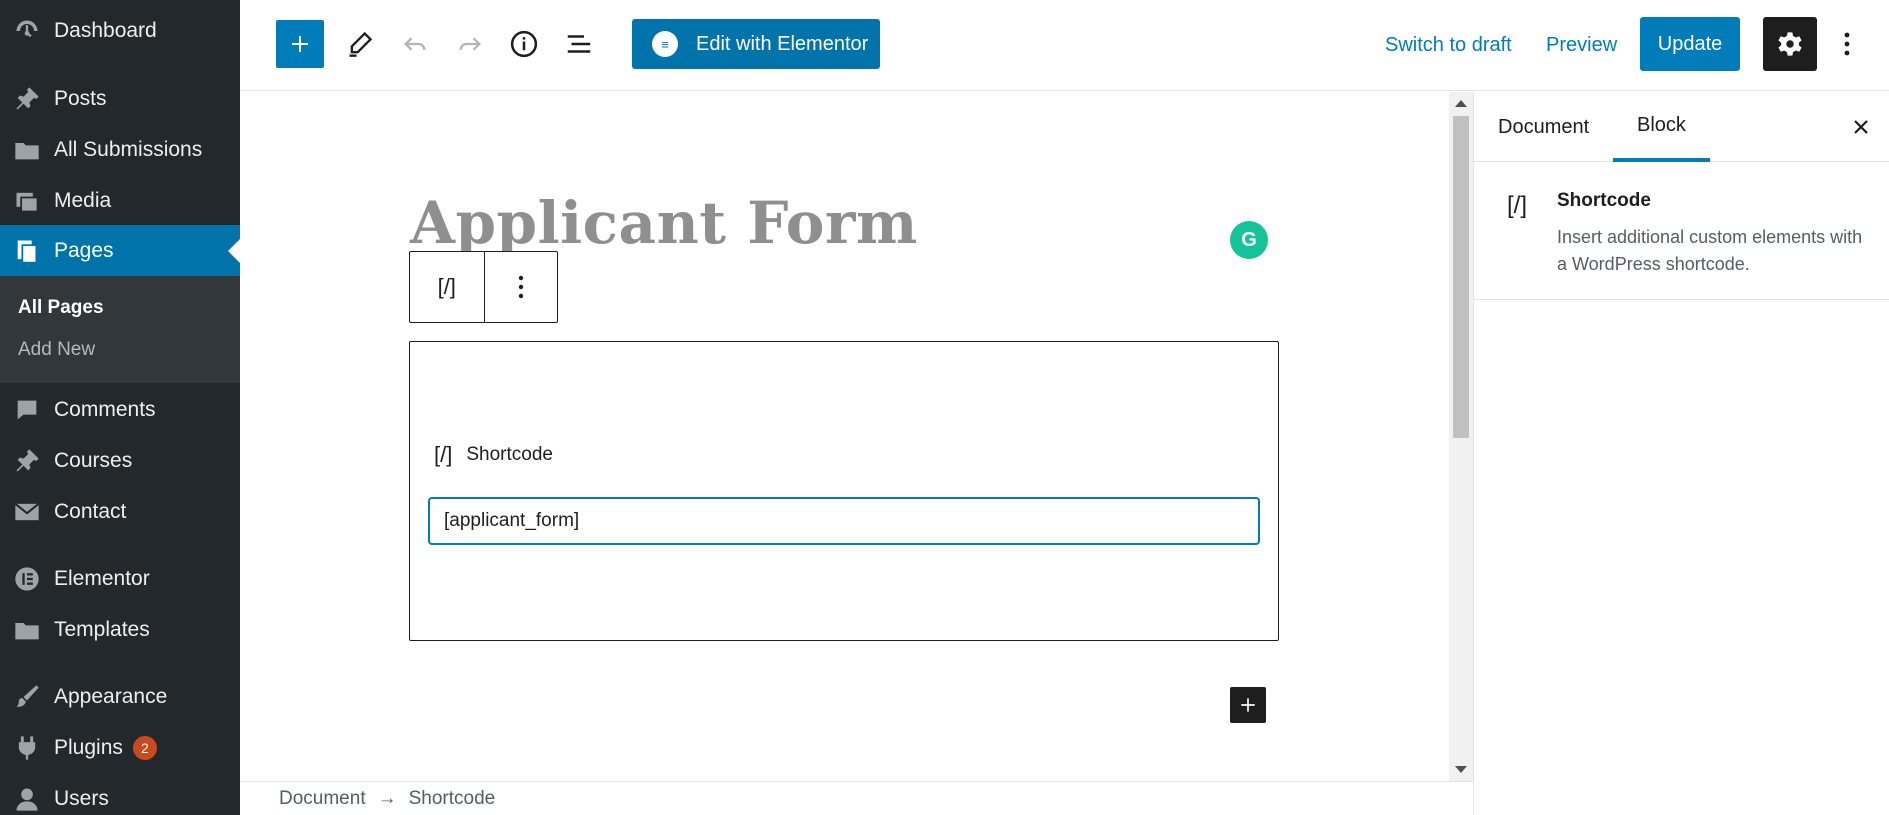  I want to click on menu-item-courses: Courses, so click(120, 460).